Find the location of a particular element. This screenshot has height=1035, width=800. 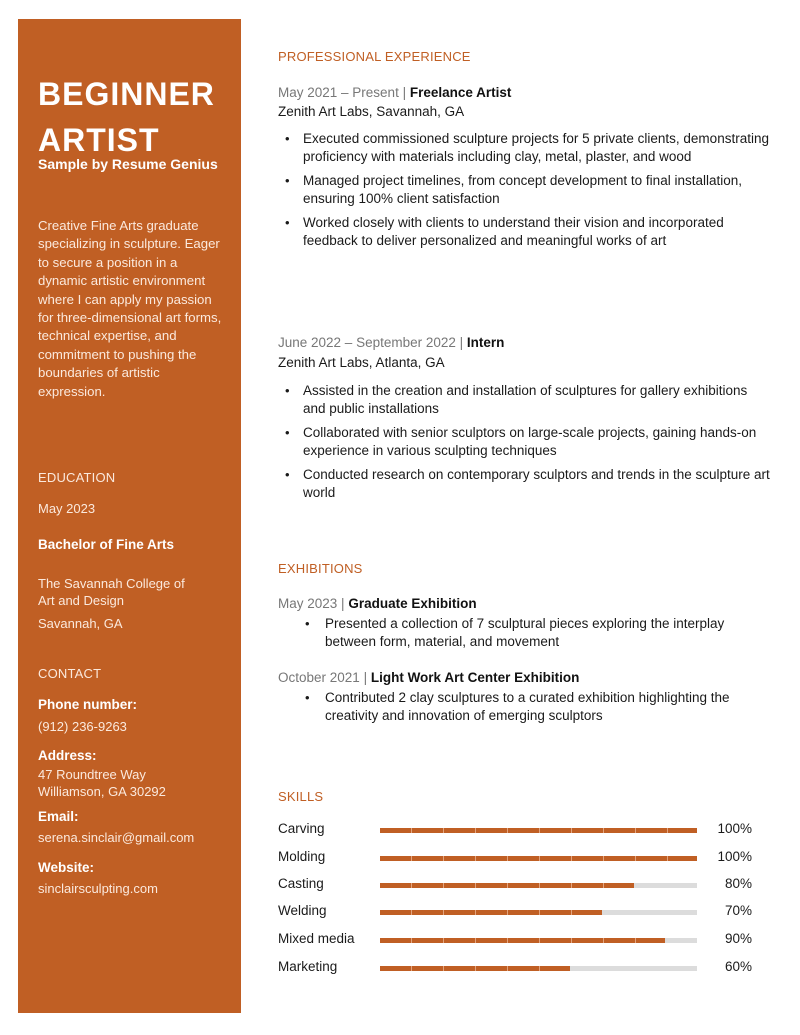

school-line-1: The Savannah College of is located at coordinates (111, 583).